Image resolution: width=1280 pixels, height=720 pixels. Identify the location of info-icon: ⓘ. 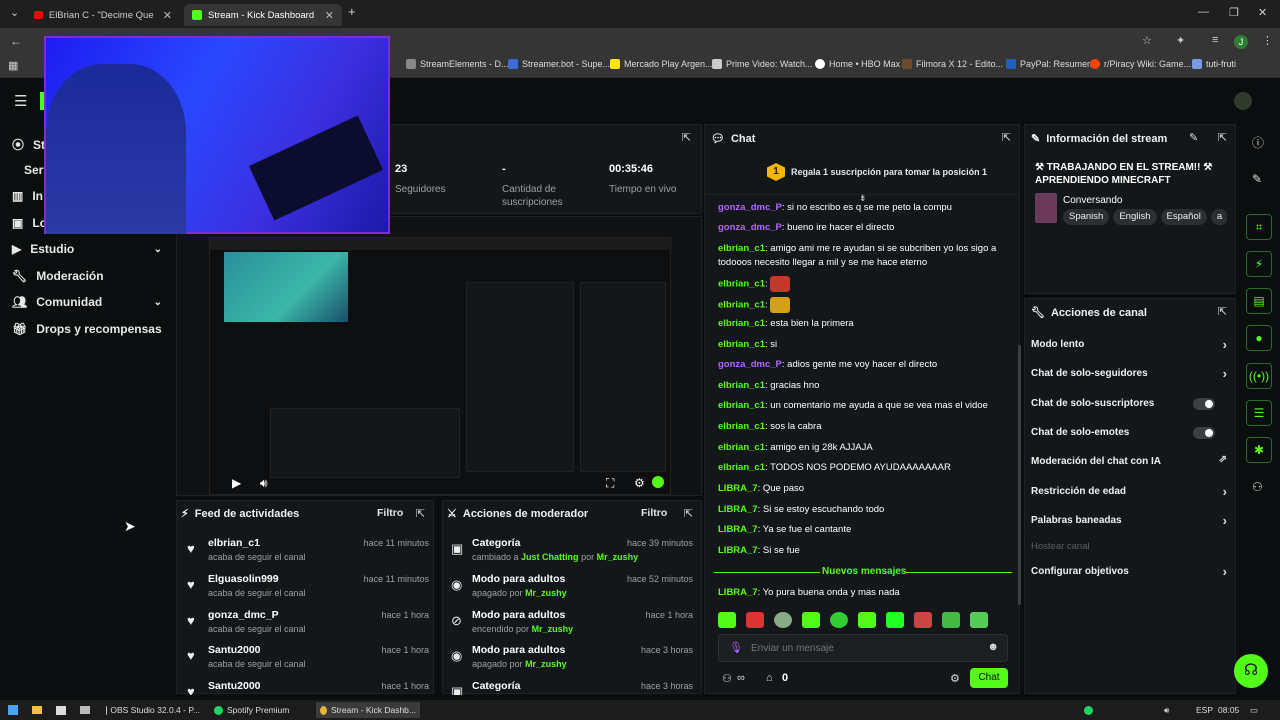
(1258, 142).